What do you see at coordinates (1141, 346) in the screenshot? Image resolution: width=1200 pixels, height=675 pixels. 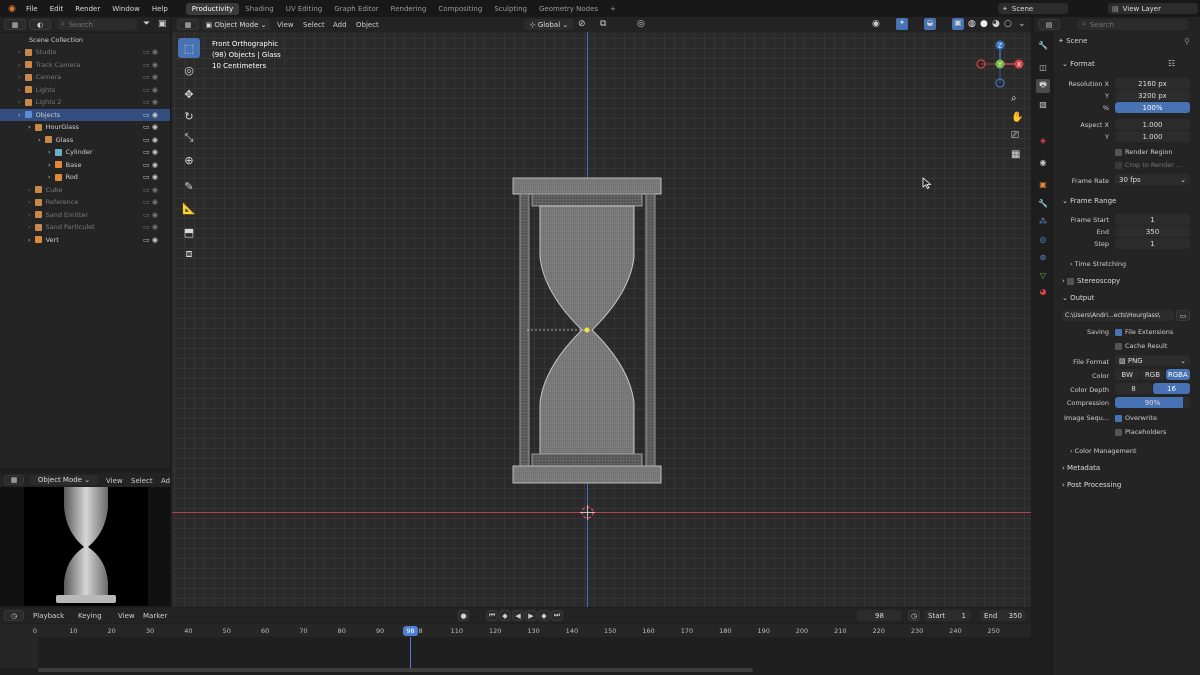 I see `cache-result-checkbox: Cache Result` at bounding box center [1141, 346].